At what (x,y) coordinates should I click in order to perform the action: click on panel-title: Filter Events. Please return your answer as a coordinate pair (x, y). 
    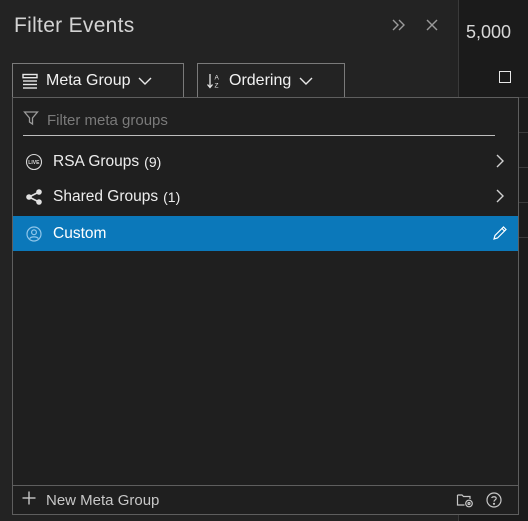
    Looking at the image, I should click on (74, 25).